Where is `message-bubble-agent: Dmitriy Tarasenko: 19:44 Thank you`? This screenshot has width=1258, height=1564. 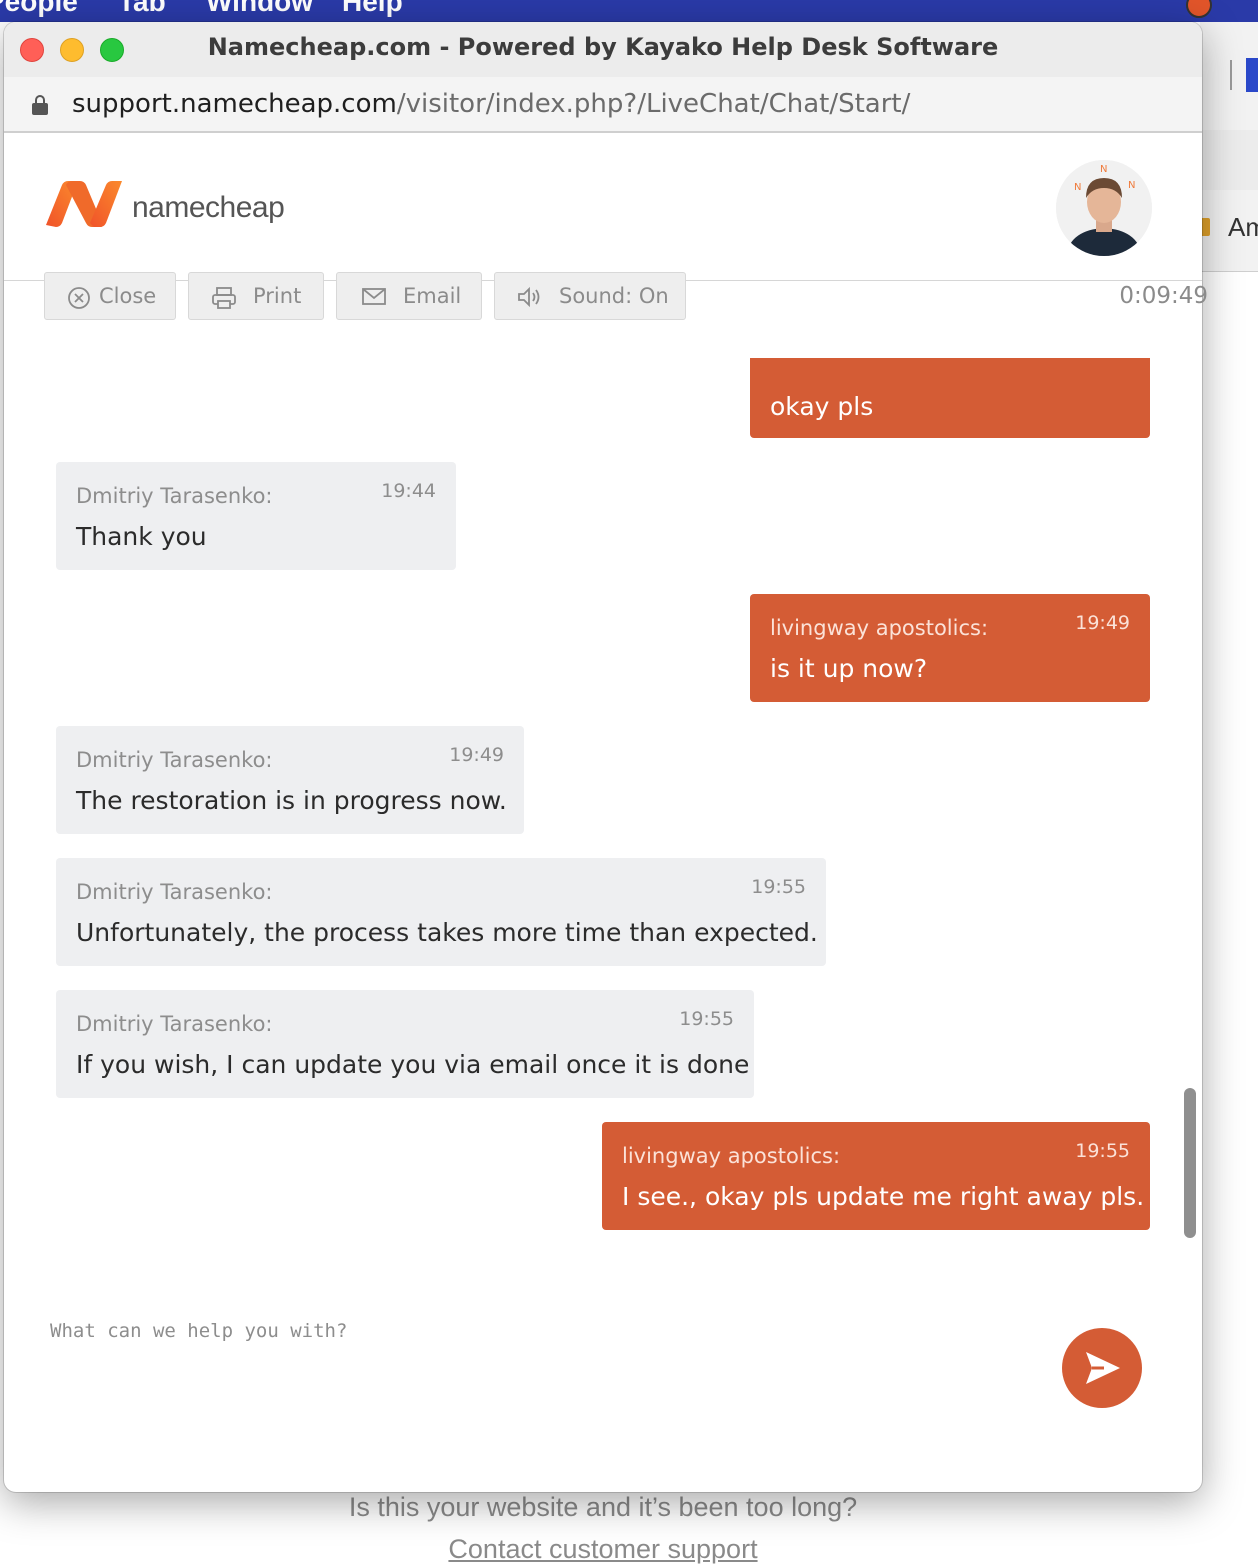 message-bubble-agent: Dmitriy Tarasenko: 19:44 Thank you is located at coordinates (256, 516).